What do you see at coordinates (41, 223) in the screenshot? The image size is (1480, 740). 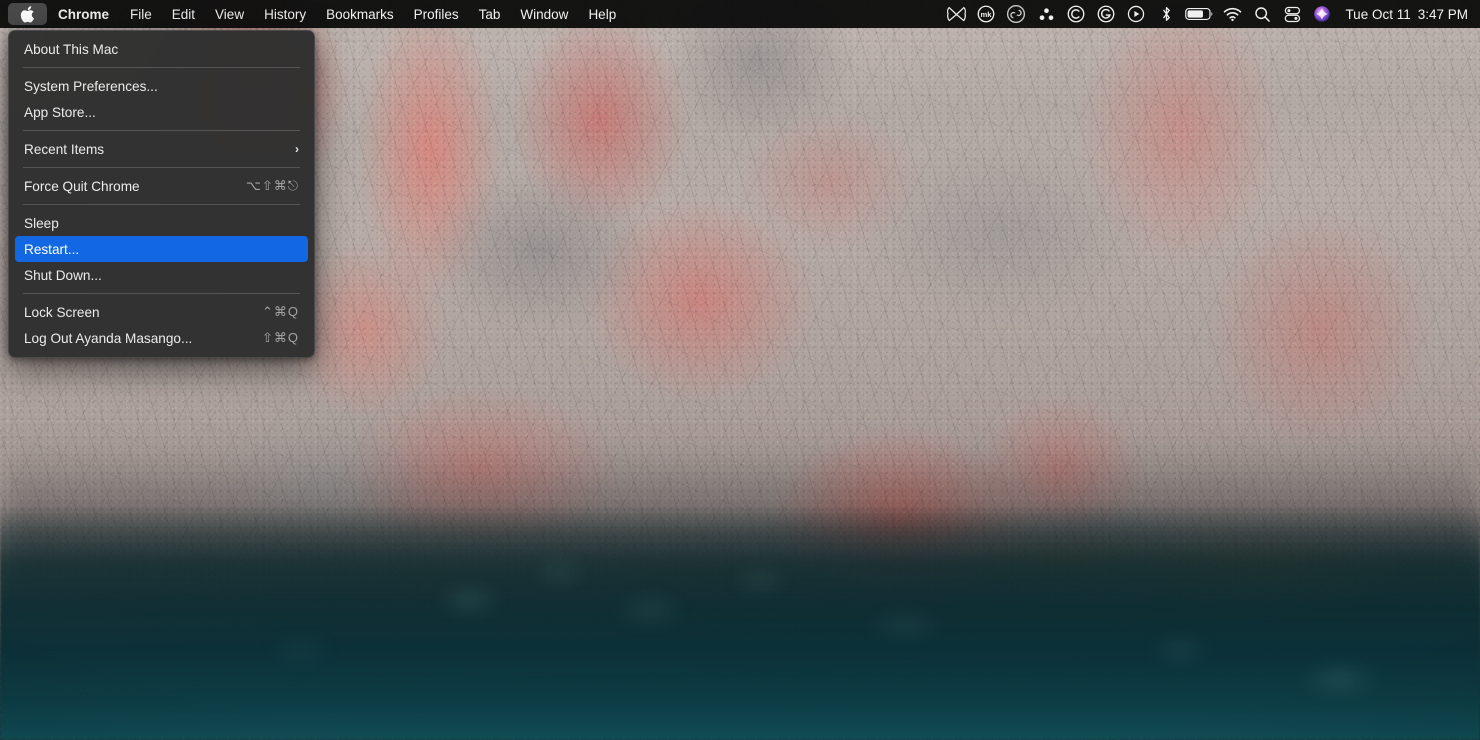 I see `menu-item-label: Sleep` at bounding box center [41, 223].